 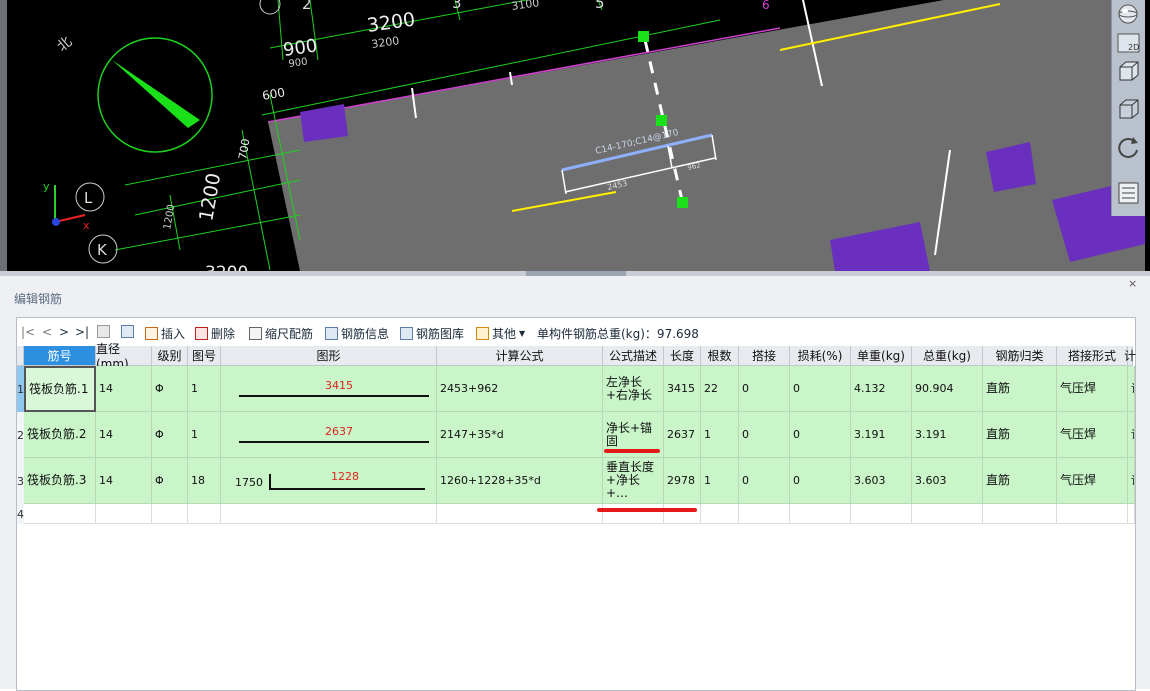 I want to click on col-category-header: 钢筋归类, so click(x=1020, y=356).